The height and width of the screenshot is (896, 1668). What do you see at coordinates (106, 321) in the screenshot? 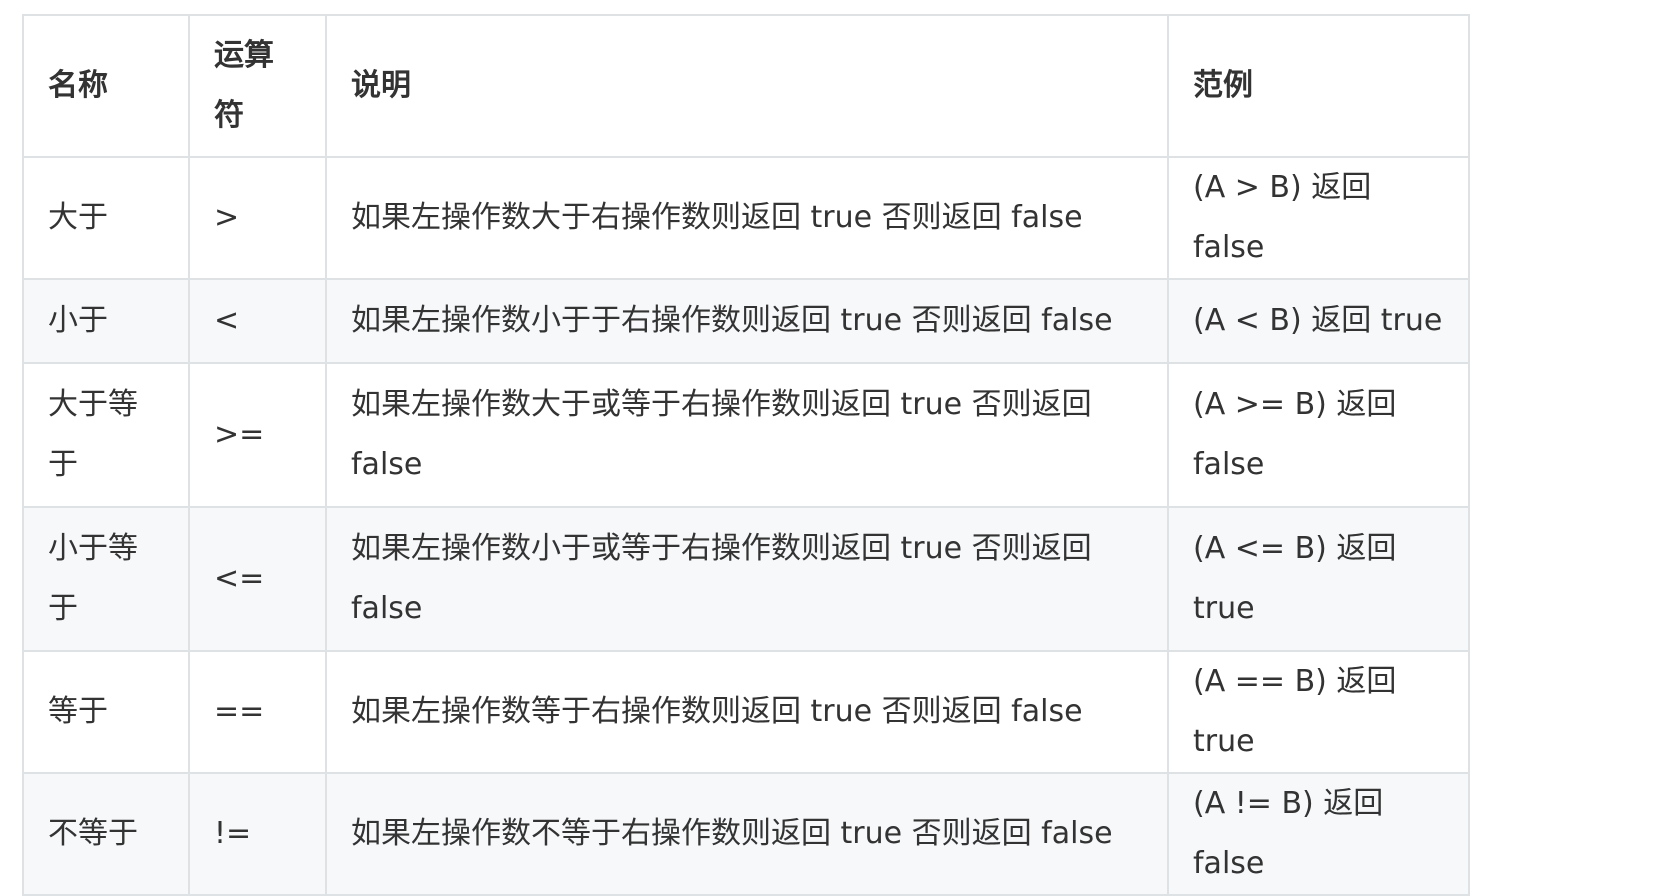
I see `cell-name: 小于` at bounding box center [106, 321].